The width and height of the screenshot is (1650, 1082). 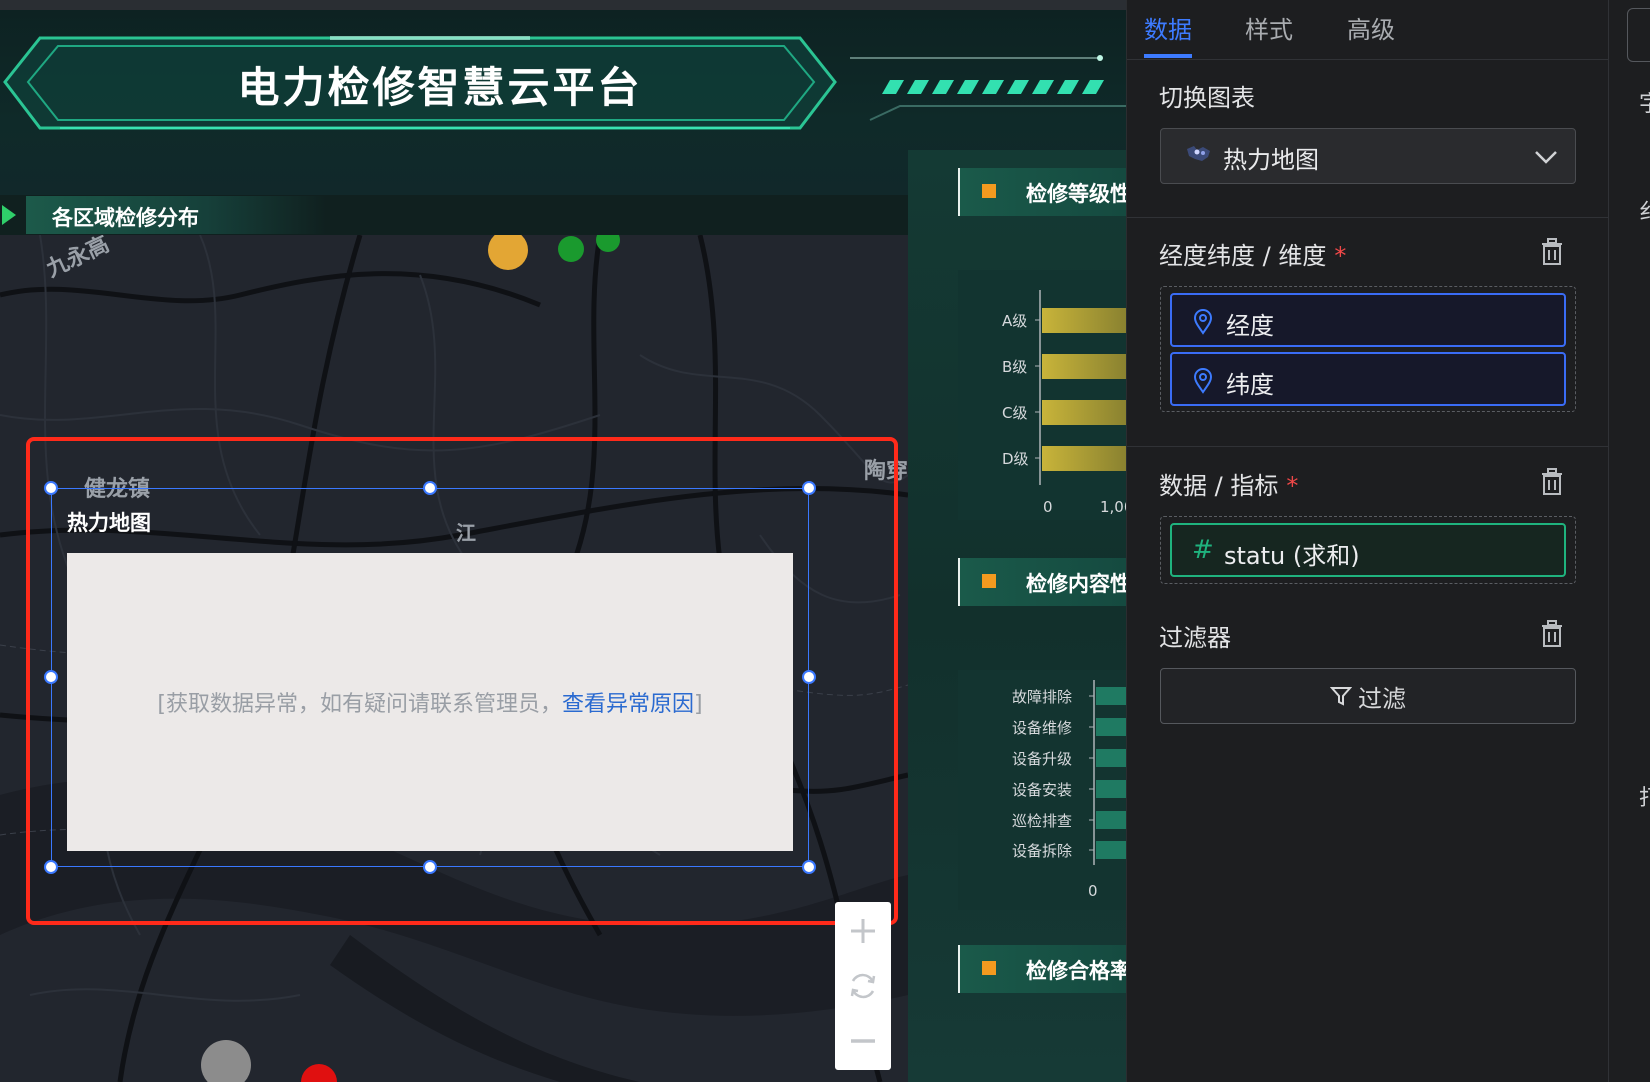 What do you see at coordinates (440, 87) in the screenshot?
I see `dashboard-title: 电力检修智慧云平台` at bounding box center [440, 87].